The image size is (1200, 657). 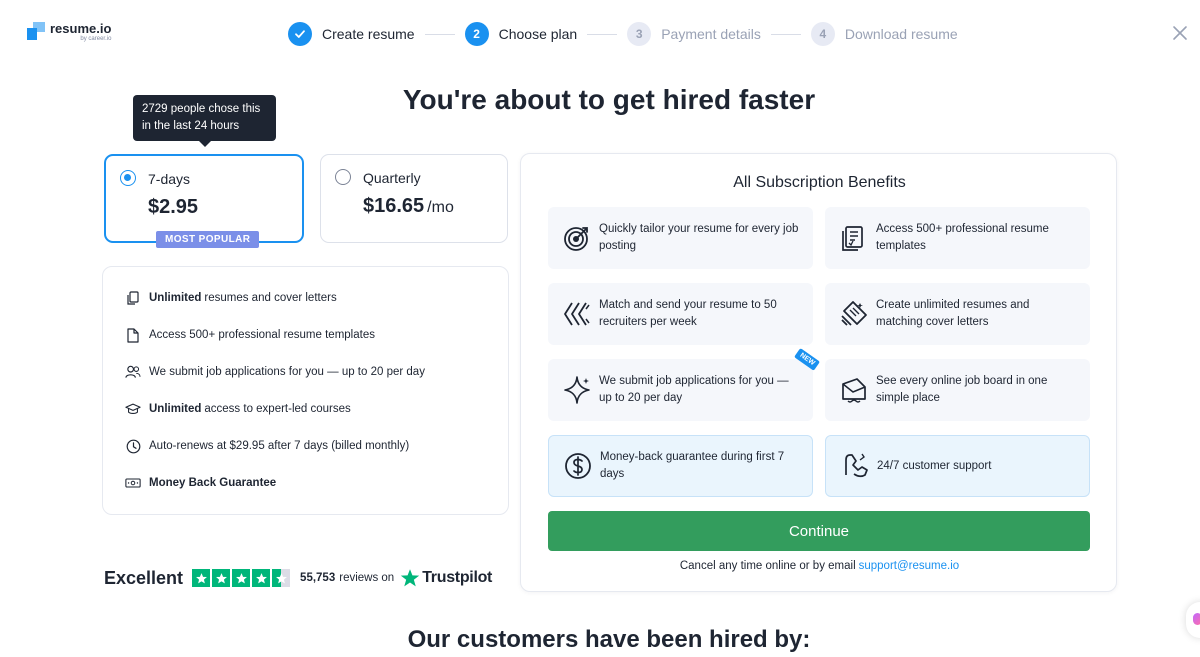 I want to click on plan-price: $16.65/mo, so click(x=408, y=206).